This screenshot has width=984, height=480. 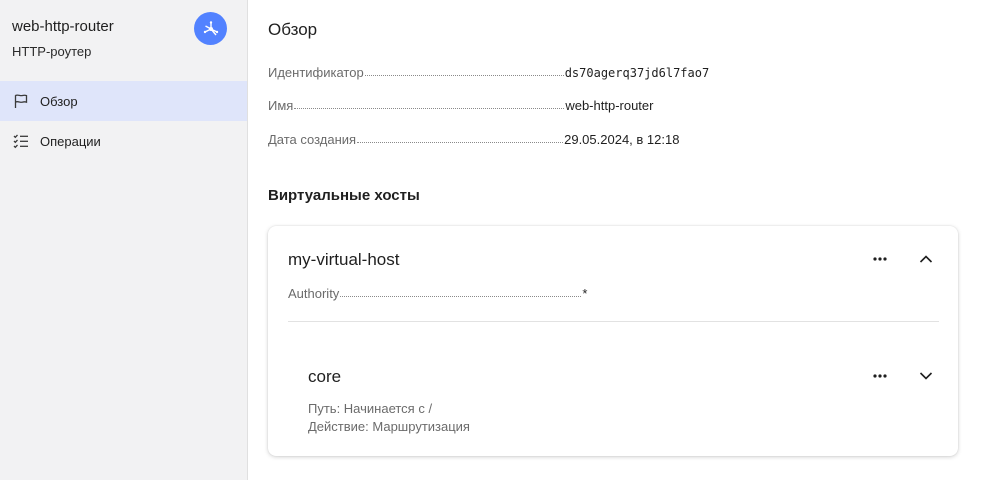 I want to click on property-label: Имя, so click(x=281, y=105).